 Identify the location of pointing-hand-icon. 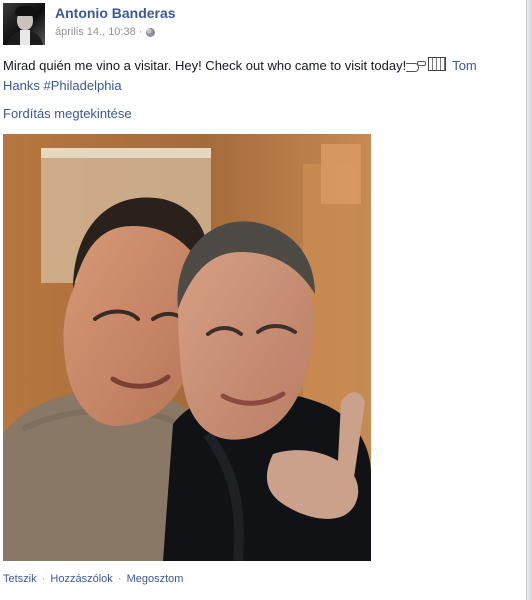
(417, 65).